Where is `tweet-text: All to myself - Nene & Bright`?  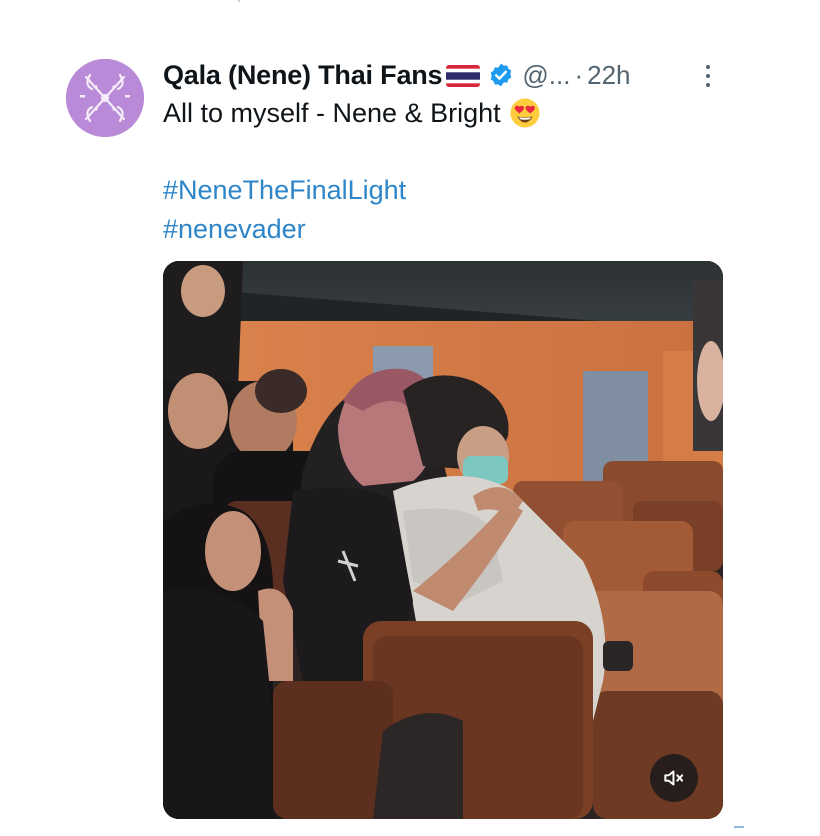 tweet-text: All to myself - Nene & Bright is located at coordinates (352, 113).